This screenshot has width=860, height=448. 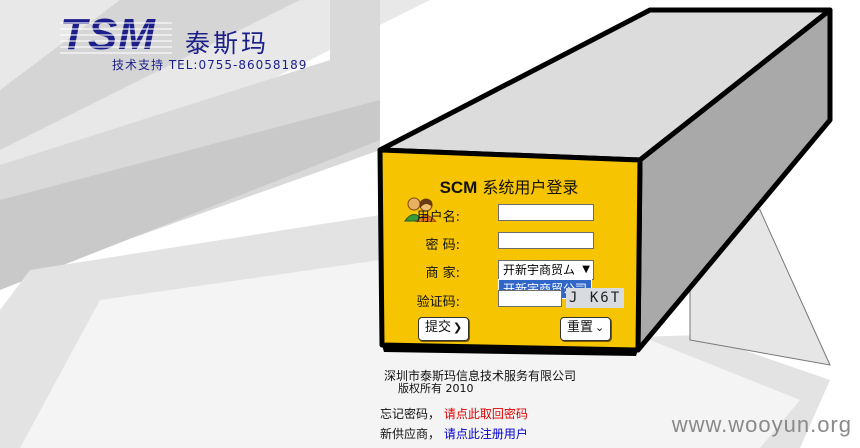 What do you see at coordinates (539, 270) in the screenshot?
I see `merchant-selected-value: 开新宇商贸ム` at bounding box center [539, 270].